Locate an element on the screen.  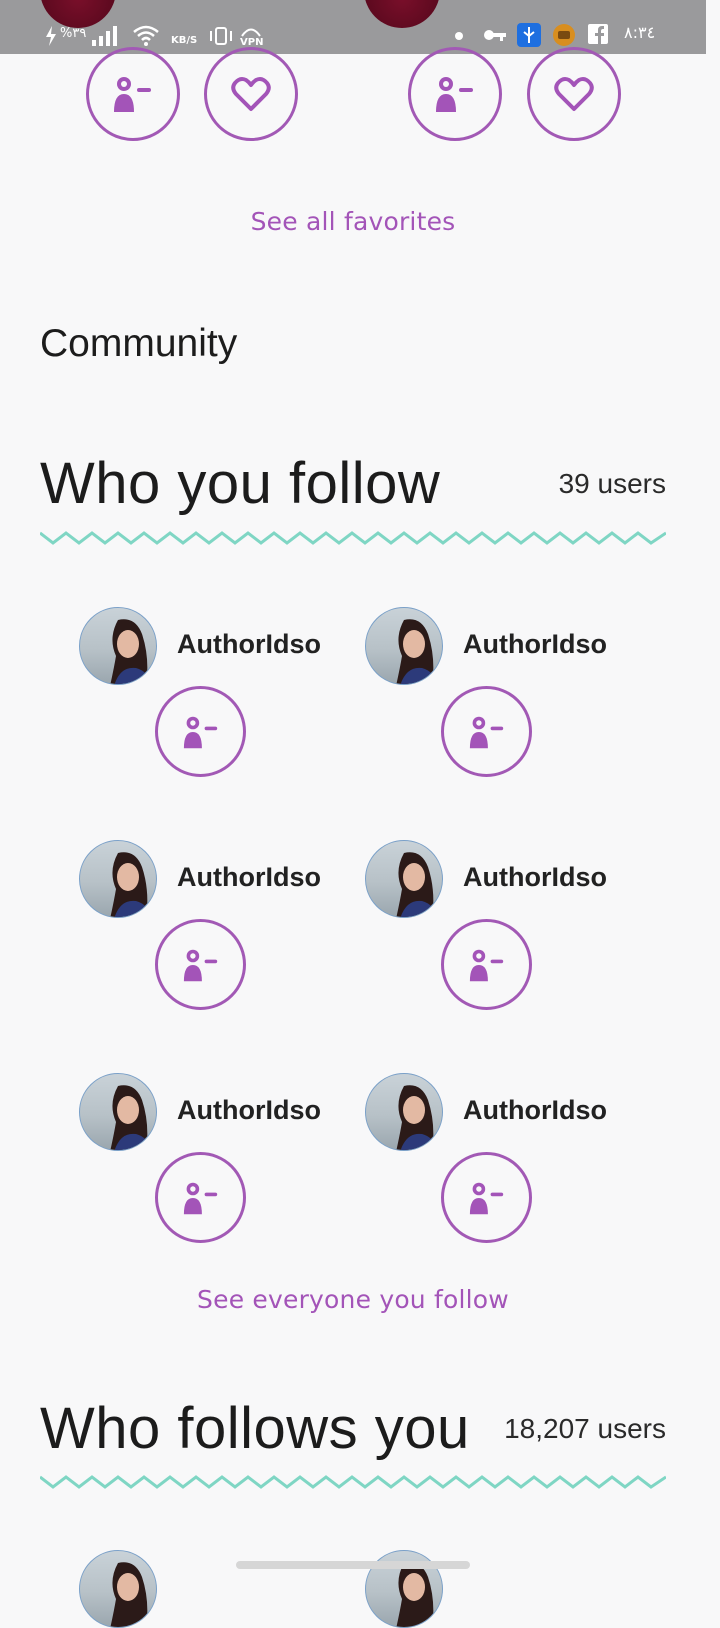
who-follows-you-title: Who follows you is located at coordinates (255, 1428).